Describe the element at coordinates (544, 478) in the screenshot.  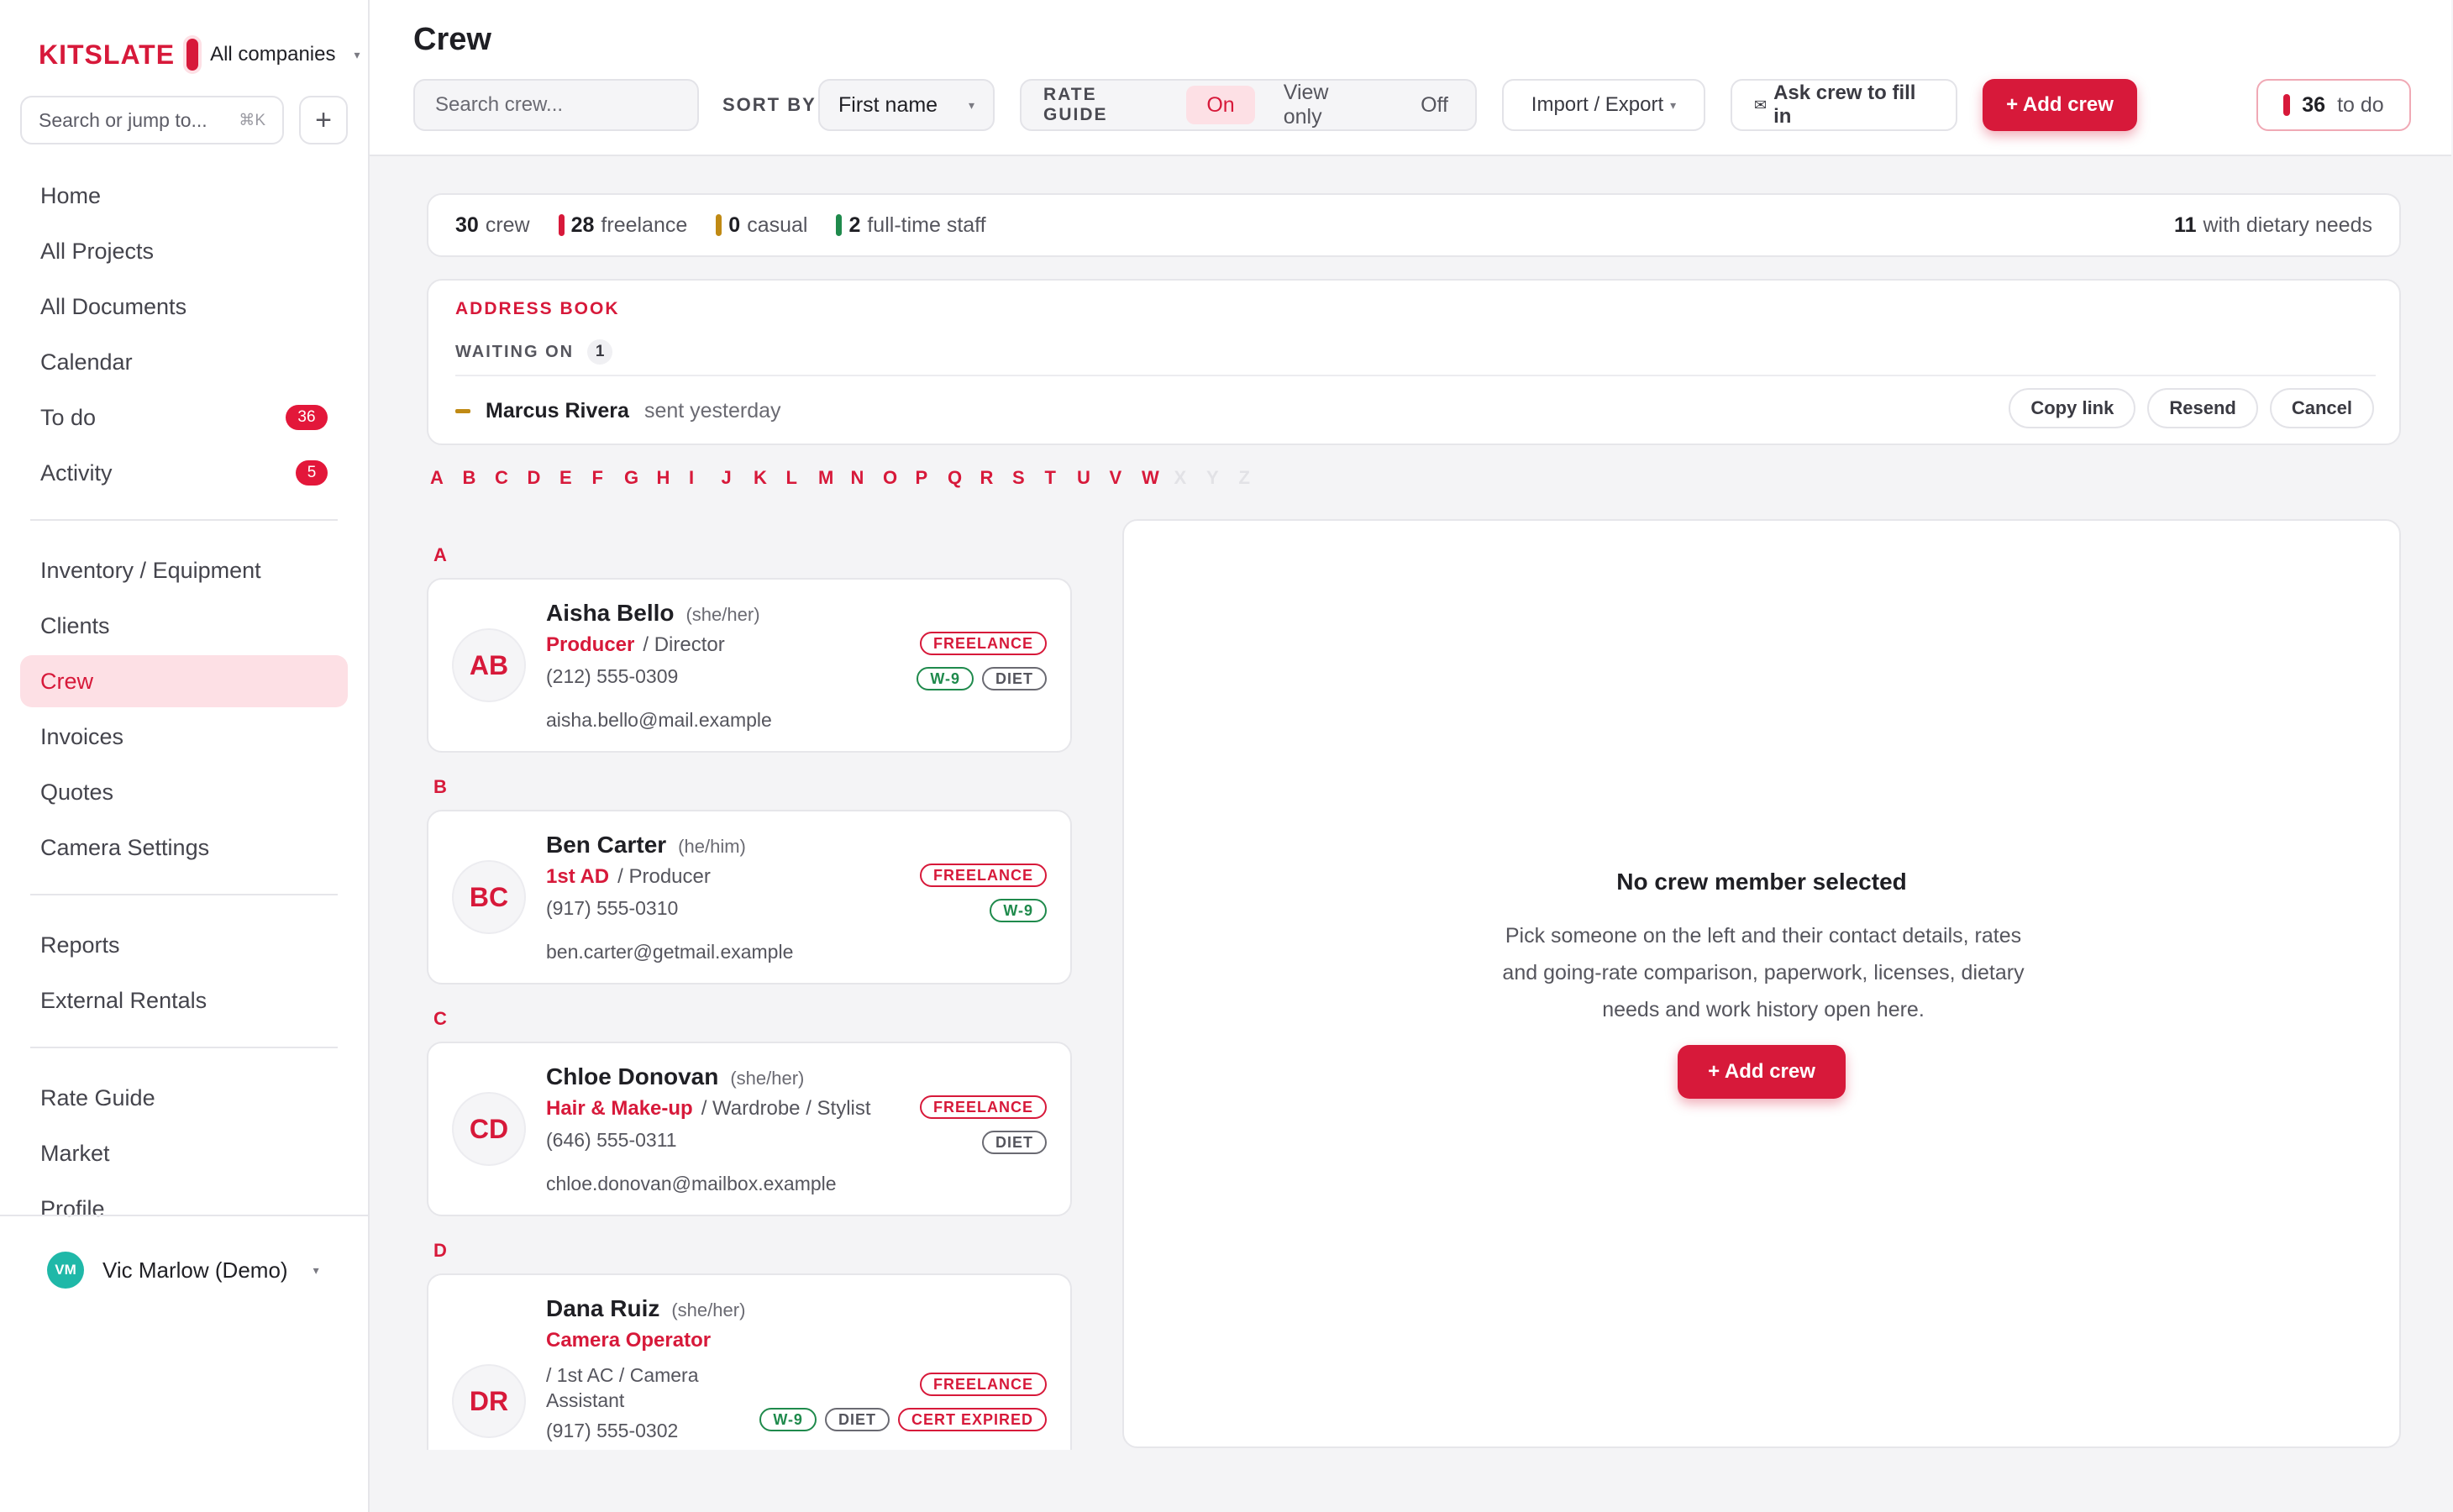
I see `alphabet-letter-d: D` at that location.